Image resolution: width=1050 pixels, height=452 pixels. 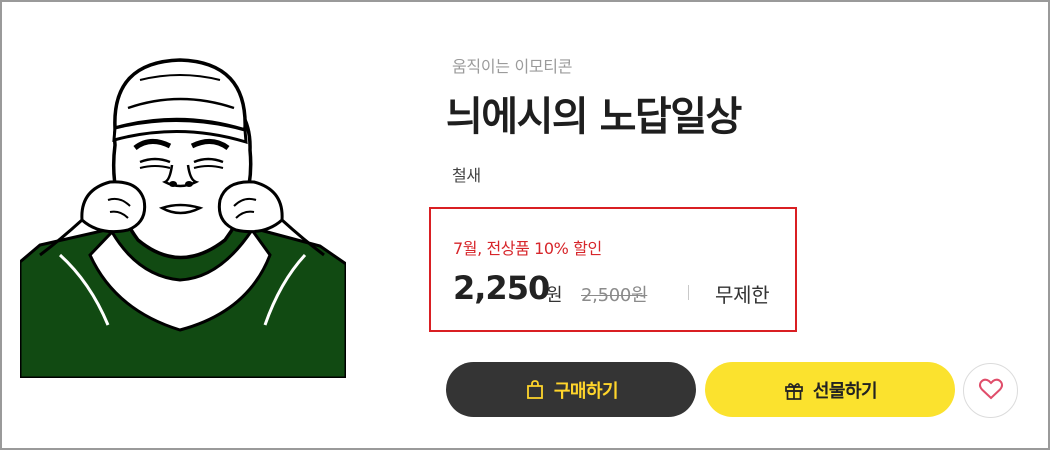 What do you see at coordinates (586, 391) in the screenshot?
I see `buy-button-label: 구매하기` at bounding box center [586, 391].